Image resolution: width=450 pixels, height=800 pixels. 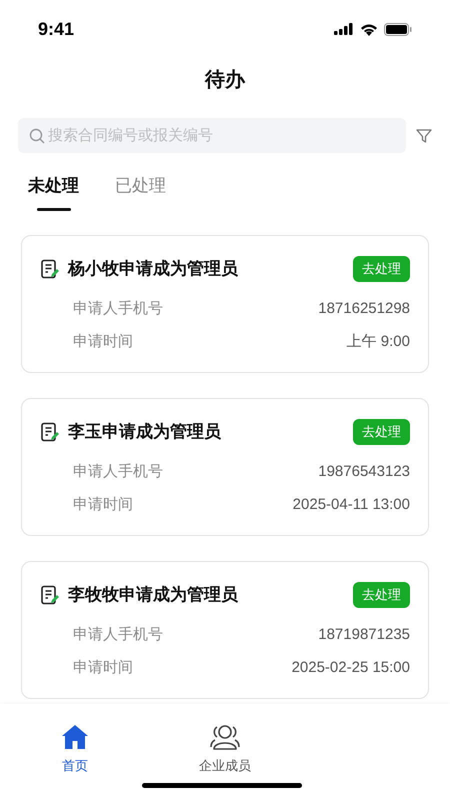 I want to click on card-title: 李牧牧申请成为管理员, so click(x=153, y=595).